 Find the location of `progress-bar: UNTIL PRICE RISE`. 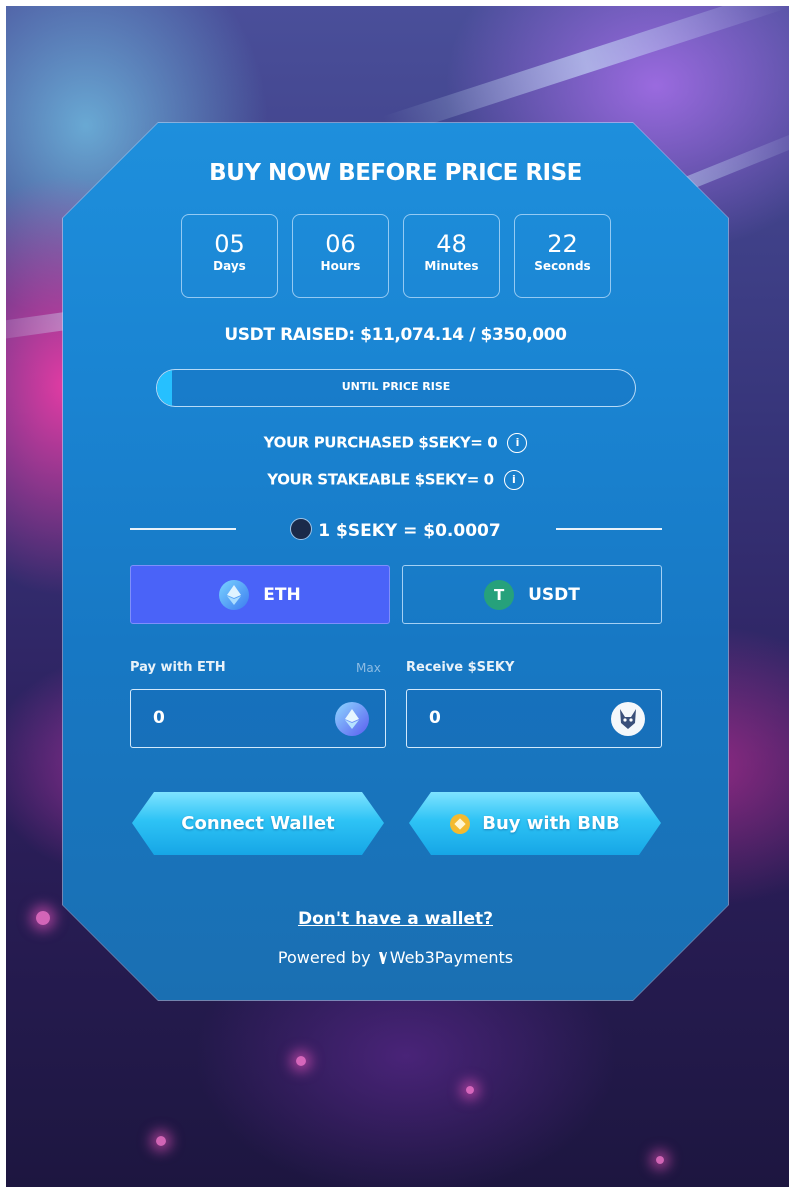

progress-bar: UNTIL PRICE RISE is located at coordinates (396, 388).